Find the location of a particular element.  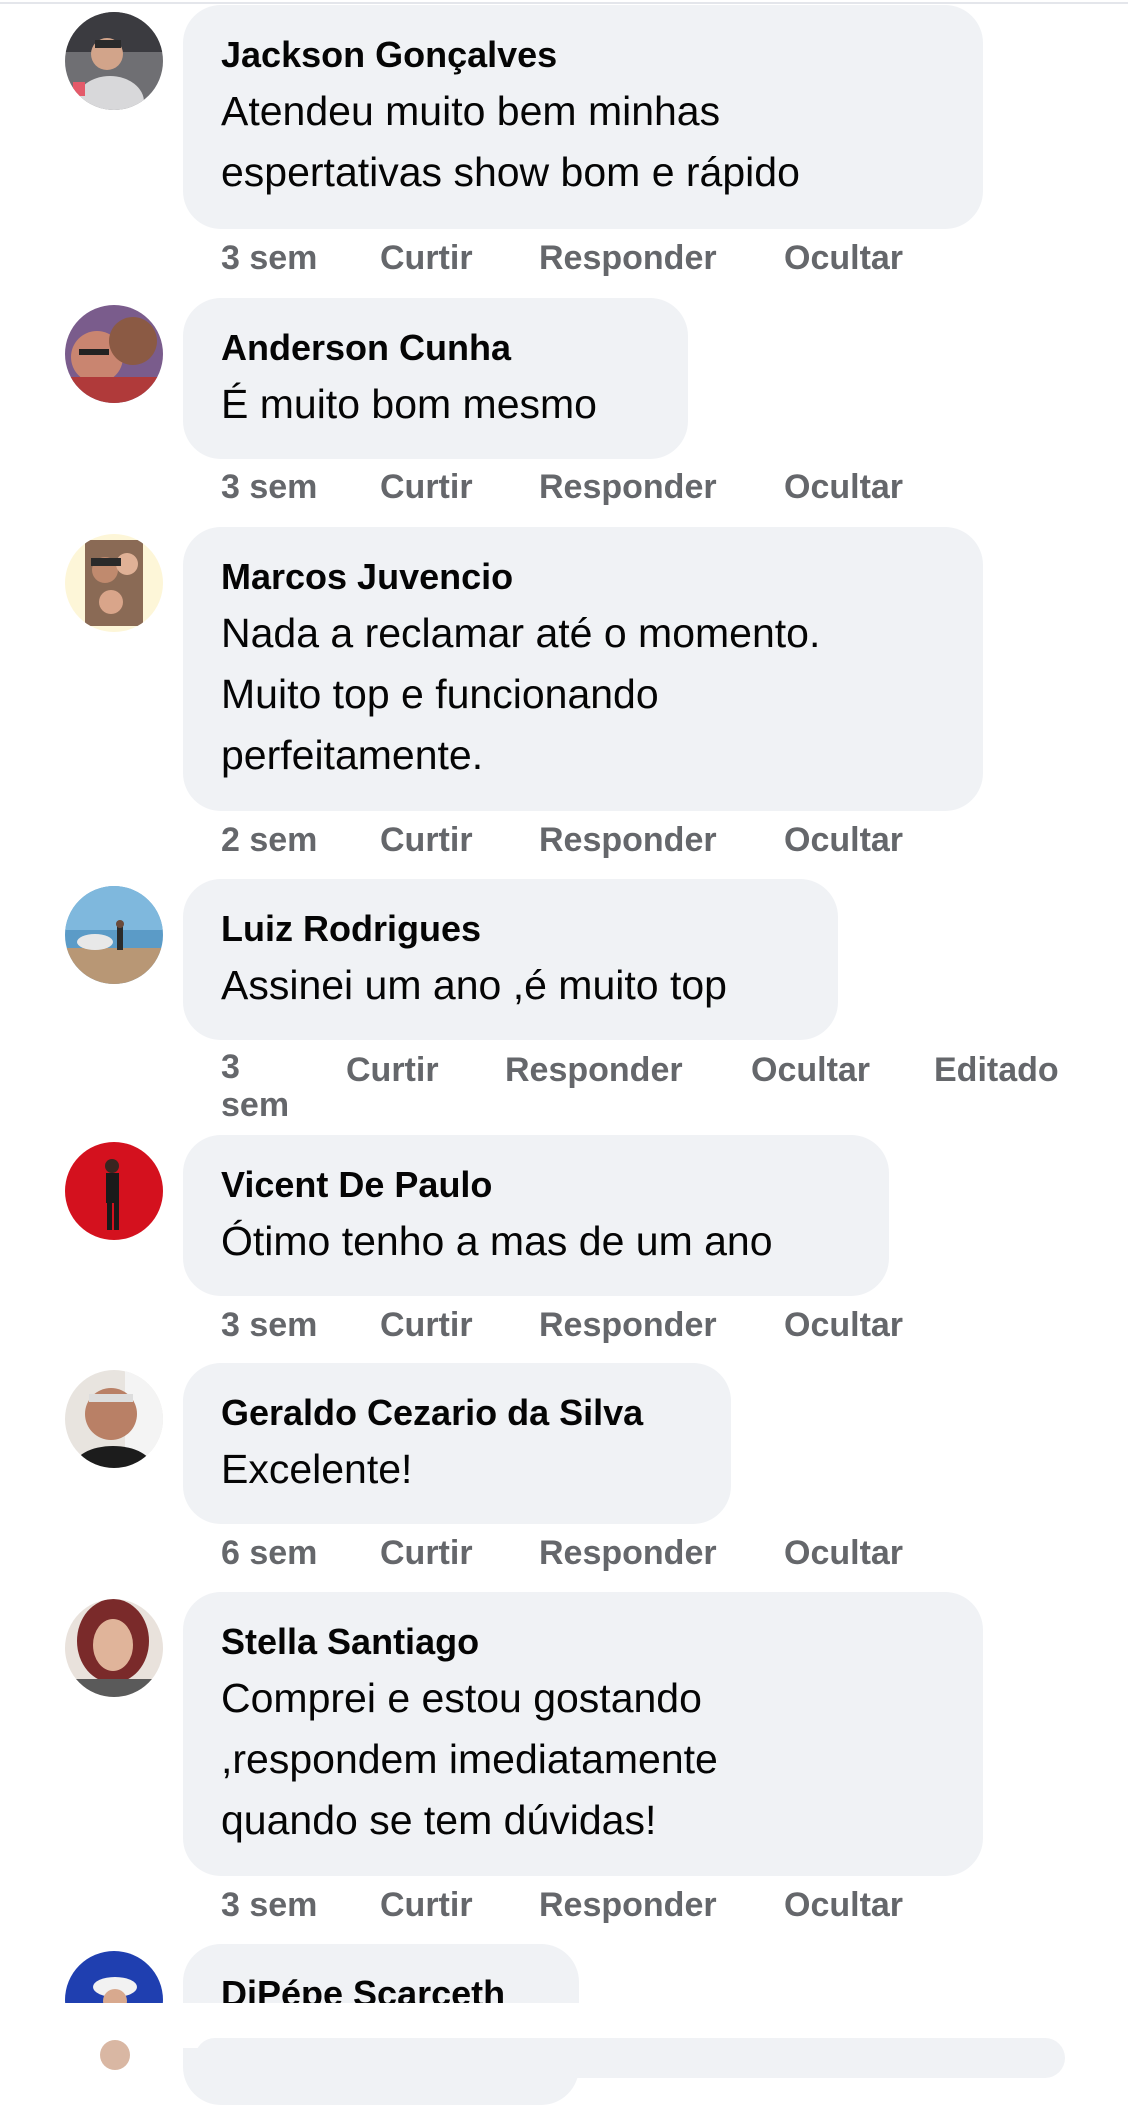

comment-line: espertativas show bom e rápido is located at coordinates (510, 172).